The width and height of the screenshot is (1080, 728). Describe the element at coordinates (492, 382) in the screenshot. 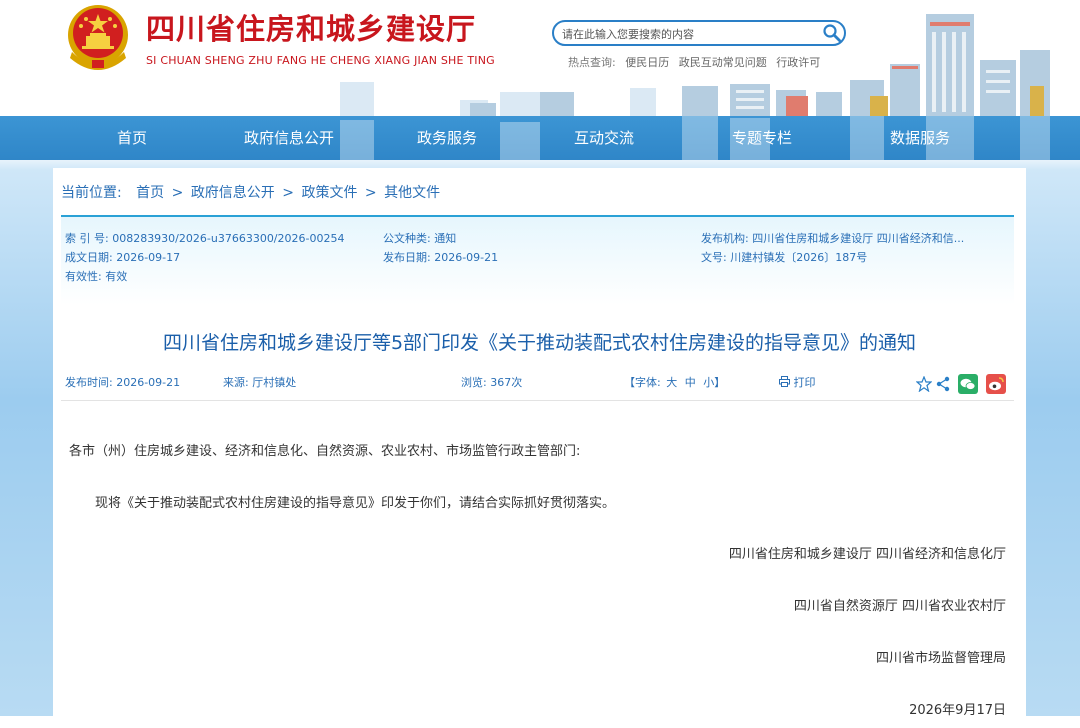

I see `view-count: 浏览: 367次` at that location.